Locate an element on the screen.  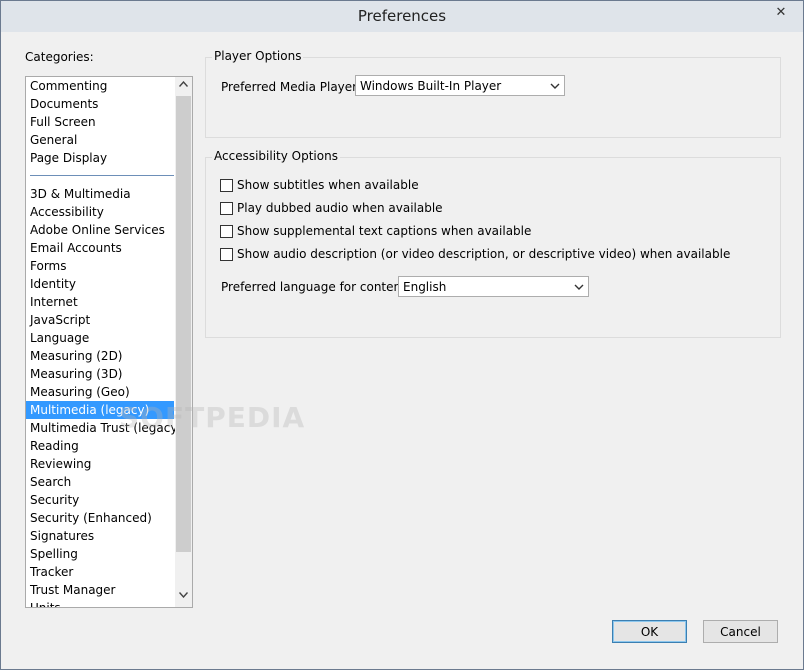
player-options-title: Player Options is located at coordinates (258, 56).